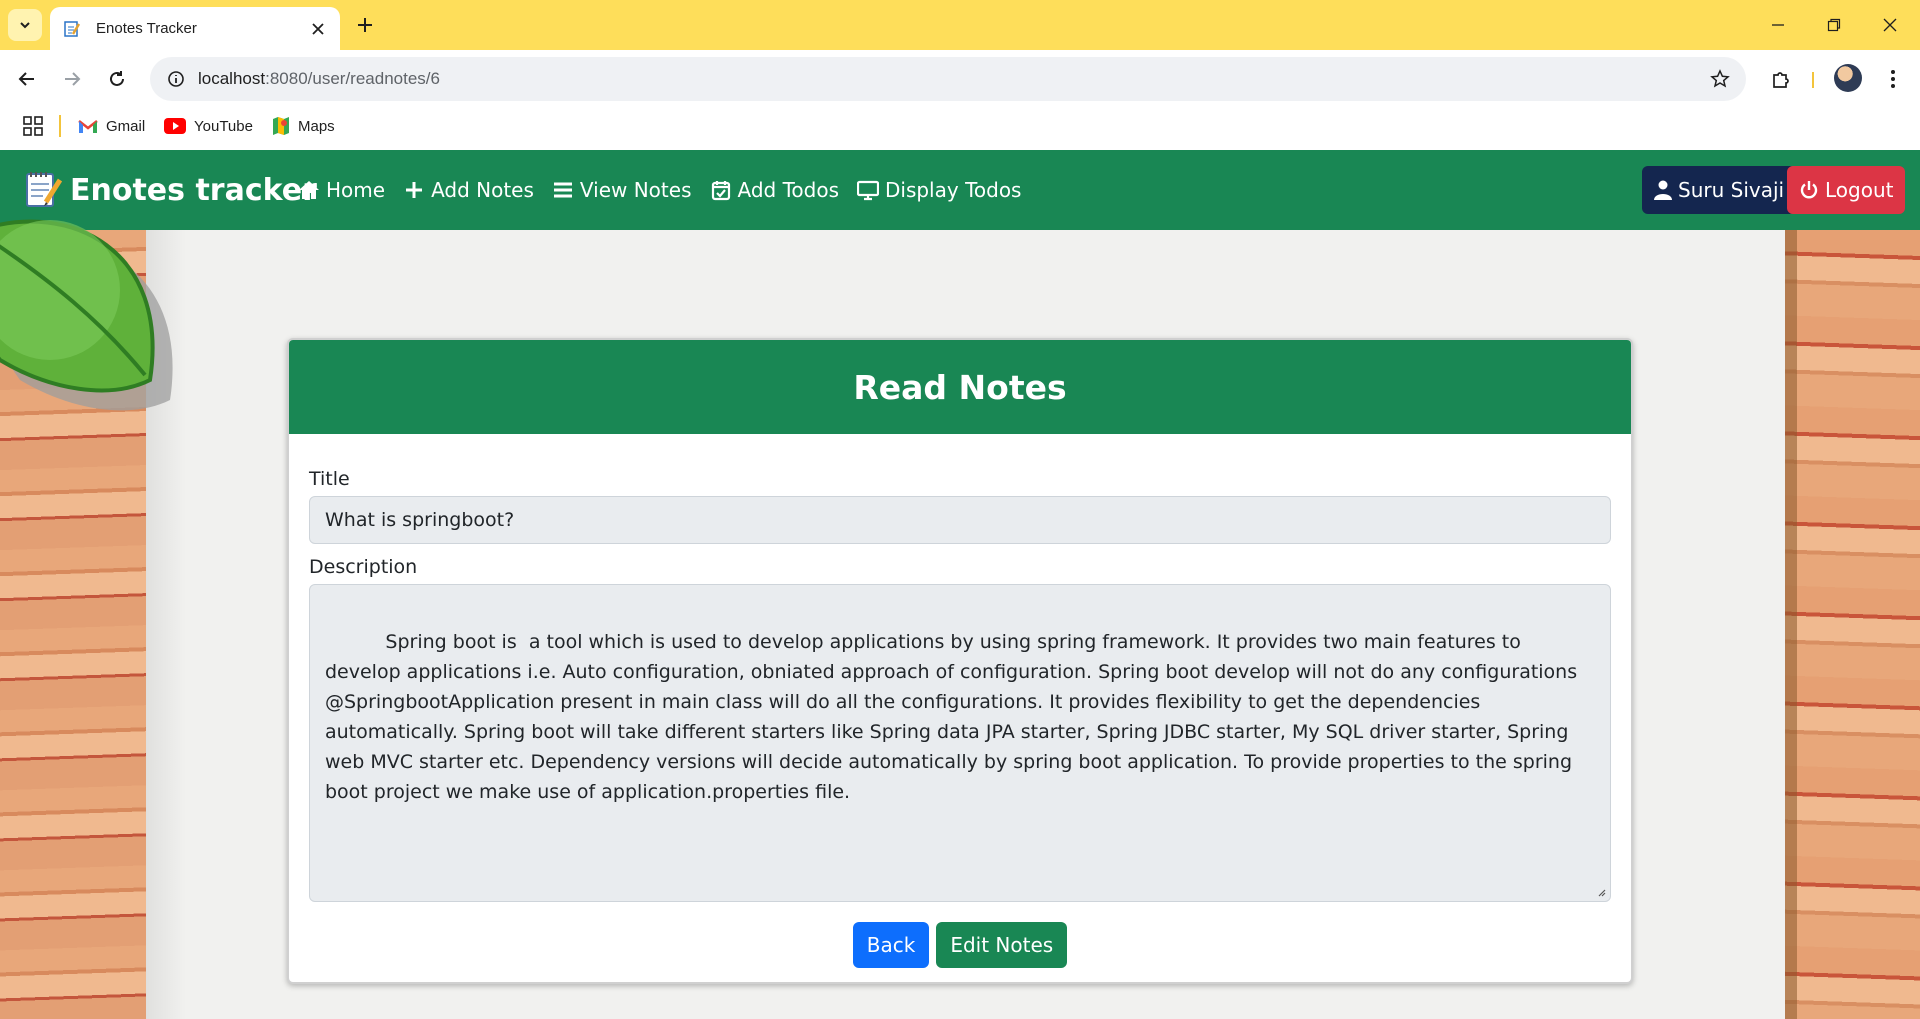 This screenshot has width=1920, height=1019. I want to click on back-button: Back, so click(891, 945).